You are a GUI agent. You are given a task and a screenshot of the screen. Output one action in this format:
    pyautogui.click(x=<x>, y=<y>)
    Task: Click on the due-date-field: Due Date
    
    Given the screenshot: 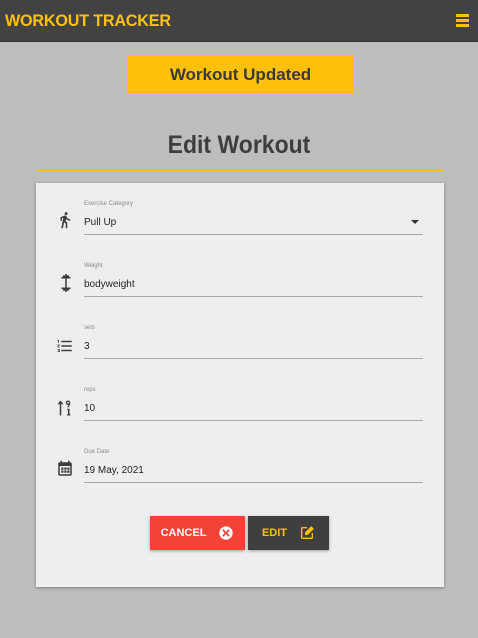 What is the action you would take?
    pyautogui.click(x=240, y=474)
    